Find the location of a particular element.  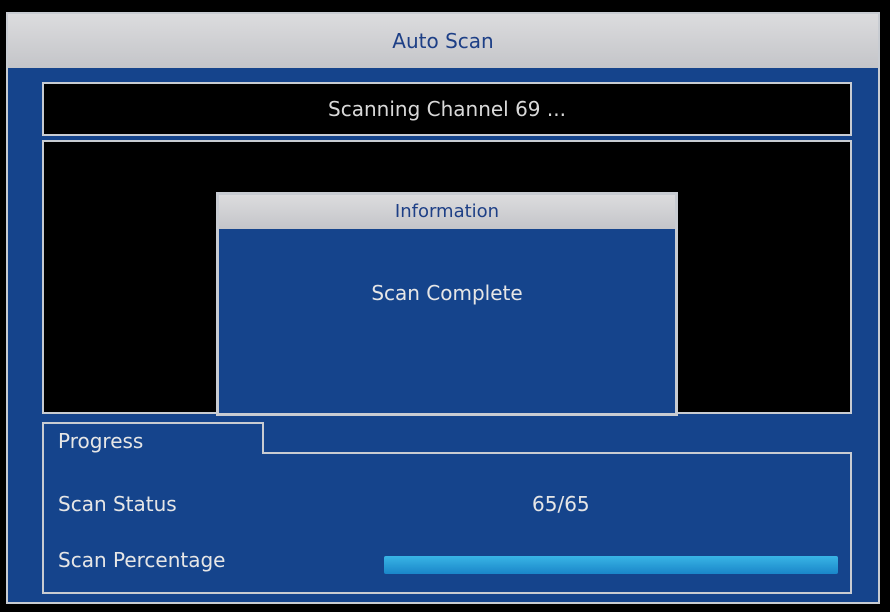

scan-status-label: Scan Status is located at coordinates (117, 504).